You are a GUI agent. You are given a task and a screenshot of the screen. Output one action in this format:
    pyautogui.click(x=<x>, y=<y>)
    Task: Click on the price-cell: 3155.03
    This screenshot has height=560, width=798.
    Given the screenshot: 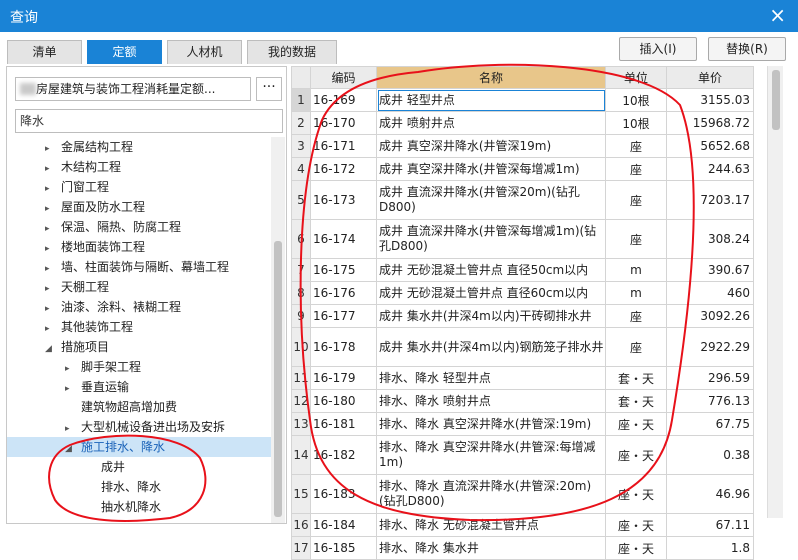 What is the action you would take?
    pyautogui.click(x=710, y=100)
    